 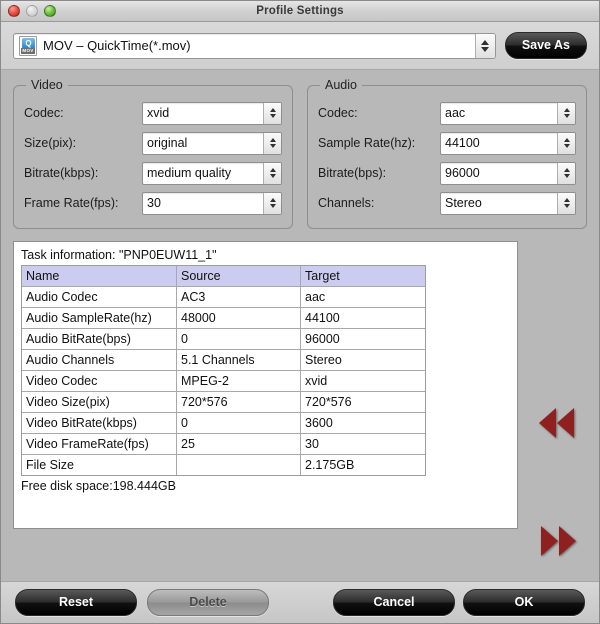 What do you see at coordinates (462, 173) in the screenshot?
I see `audio-bitrate-value: 96000` at bounding box center [462, 173].